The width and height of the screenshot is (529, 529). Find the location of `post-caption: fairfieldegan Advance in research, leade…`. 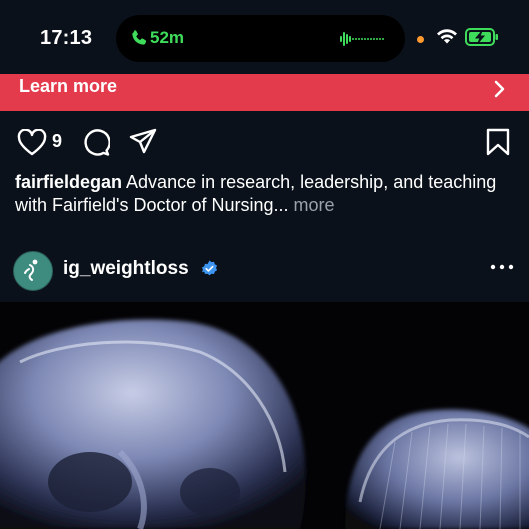

post-caption: fairfieldegan Advance in research, leade… is located at coordinates (265, 194).